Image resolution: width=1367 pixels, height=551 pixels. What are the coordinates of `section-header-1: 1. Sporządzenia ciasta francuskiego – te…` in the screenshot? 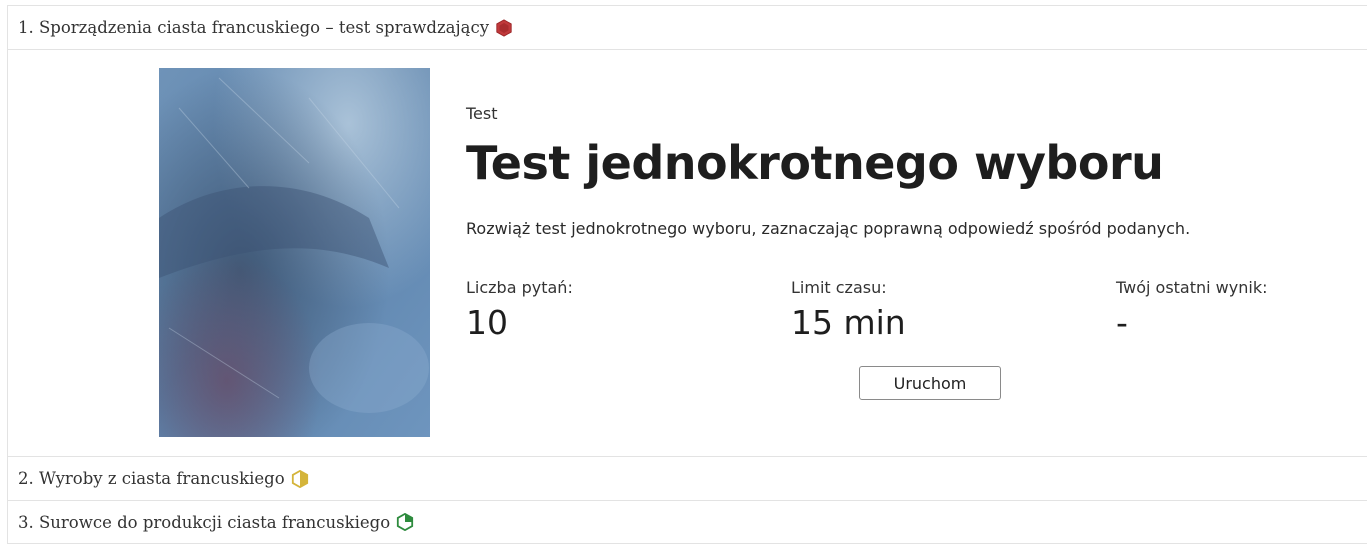 It's located at (687, 27).